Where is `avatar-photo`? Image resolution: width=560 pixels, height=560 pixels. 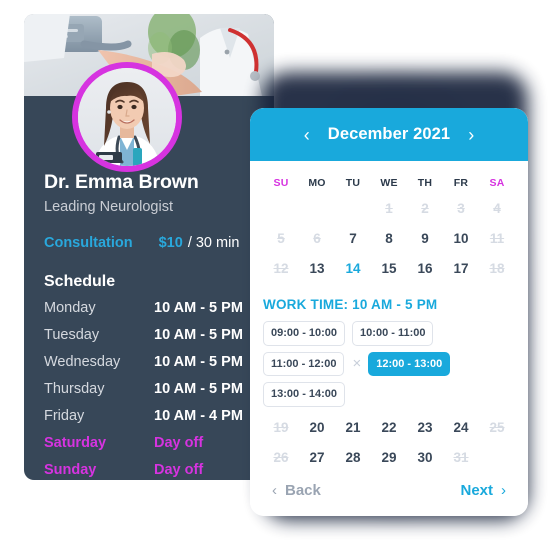
avatar-photo is located at coordinates (127, 117).